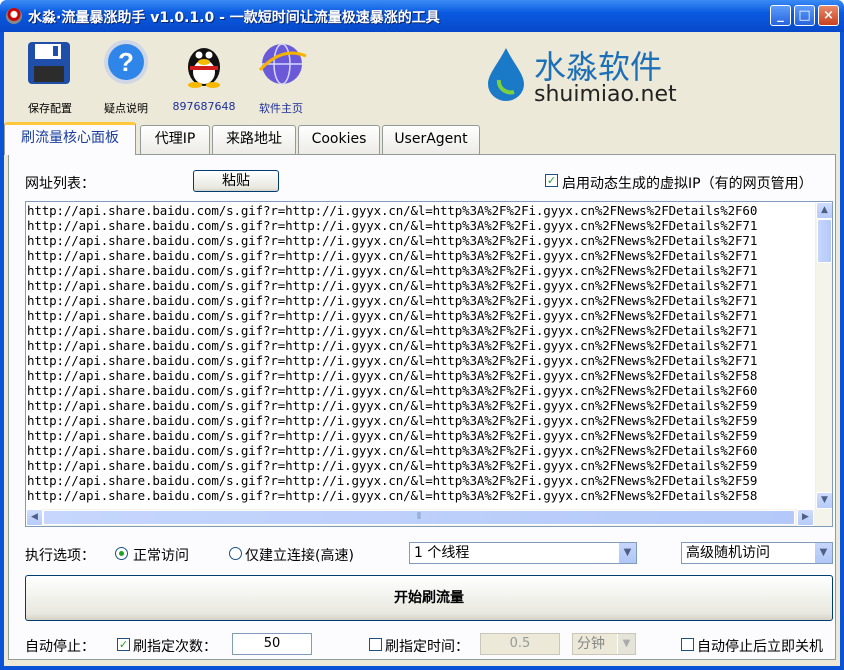 The width and height of the screenshot is (844, 670). I want to click on tab-referer: 来路地址, so click(254, 139).